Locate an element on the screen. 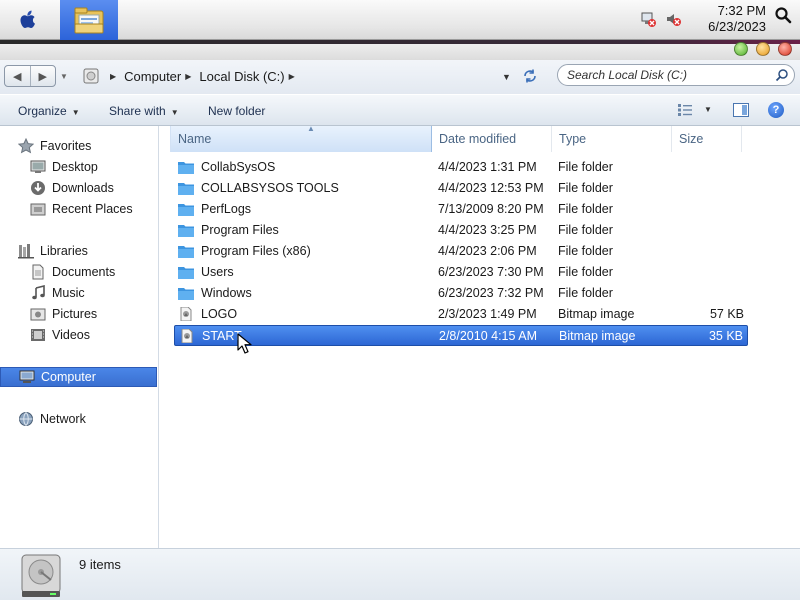 This screenshot has height=600, width=800. libraries-icon is located at coordinates (26, 251).